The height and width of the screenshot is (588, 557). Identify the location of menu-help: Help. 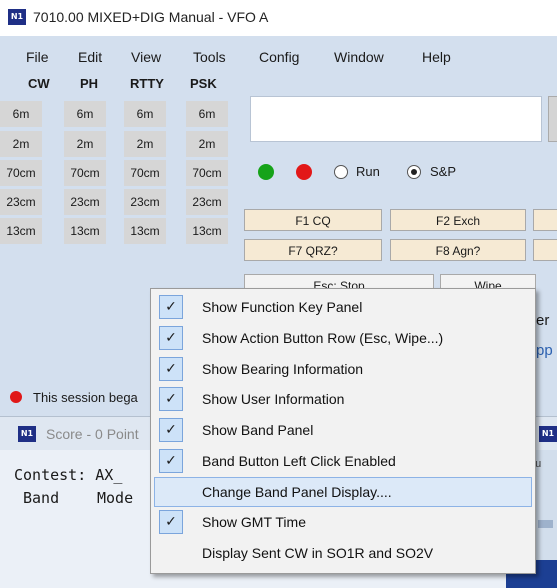
(436, 57).